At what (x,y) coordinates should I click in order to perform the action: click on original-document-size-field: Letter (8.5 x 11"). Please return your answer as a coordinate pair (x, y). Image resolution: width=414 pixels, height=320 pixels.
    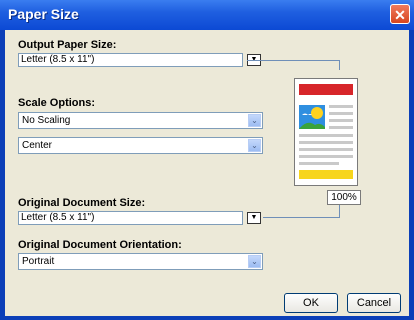
    Looking at the image, I should click on (130, 218).